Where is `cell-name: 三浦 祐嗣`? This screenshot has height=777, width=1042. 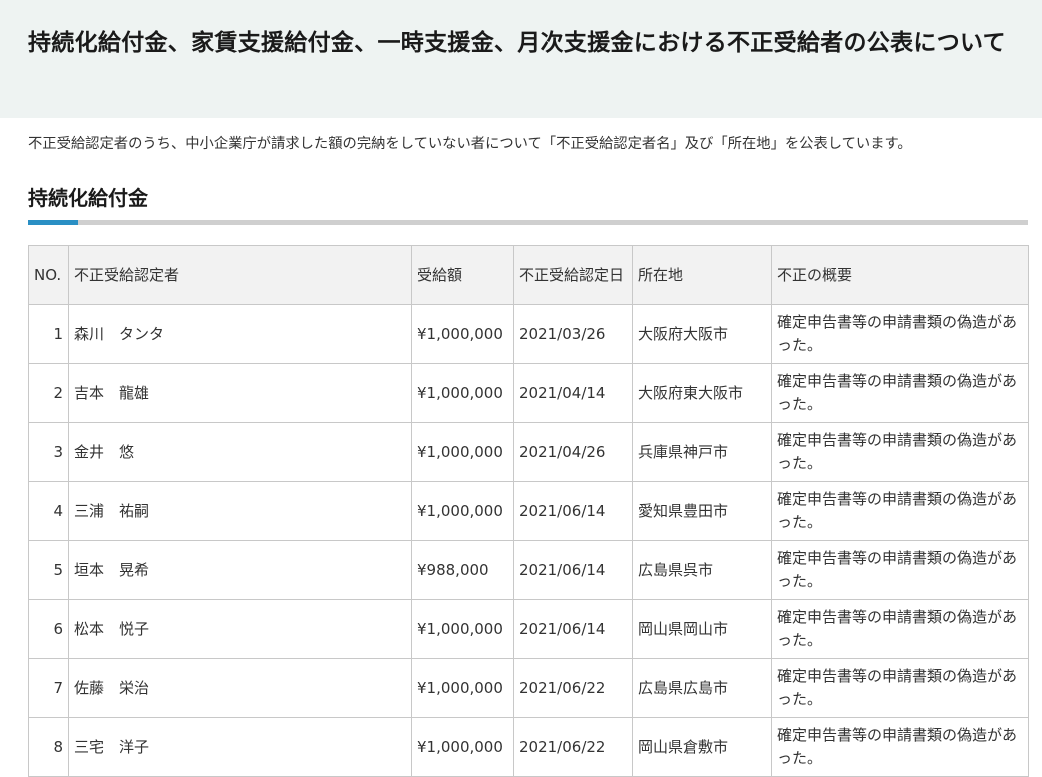 cell-name: 三浦 祐嗣 is located at coordinates (240, 511).